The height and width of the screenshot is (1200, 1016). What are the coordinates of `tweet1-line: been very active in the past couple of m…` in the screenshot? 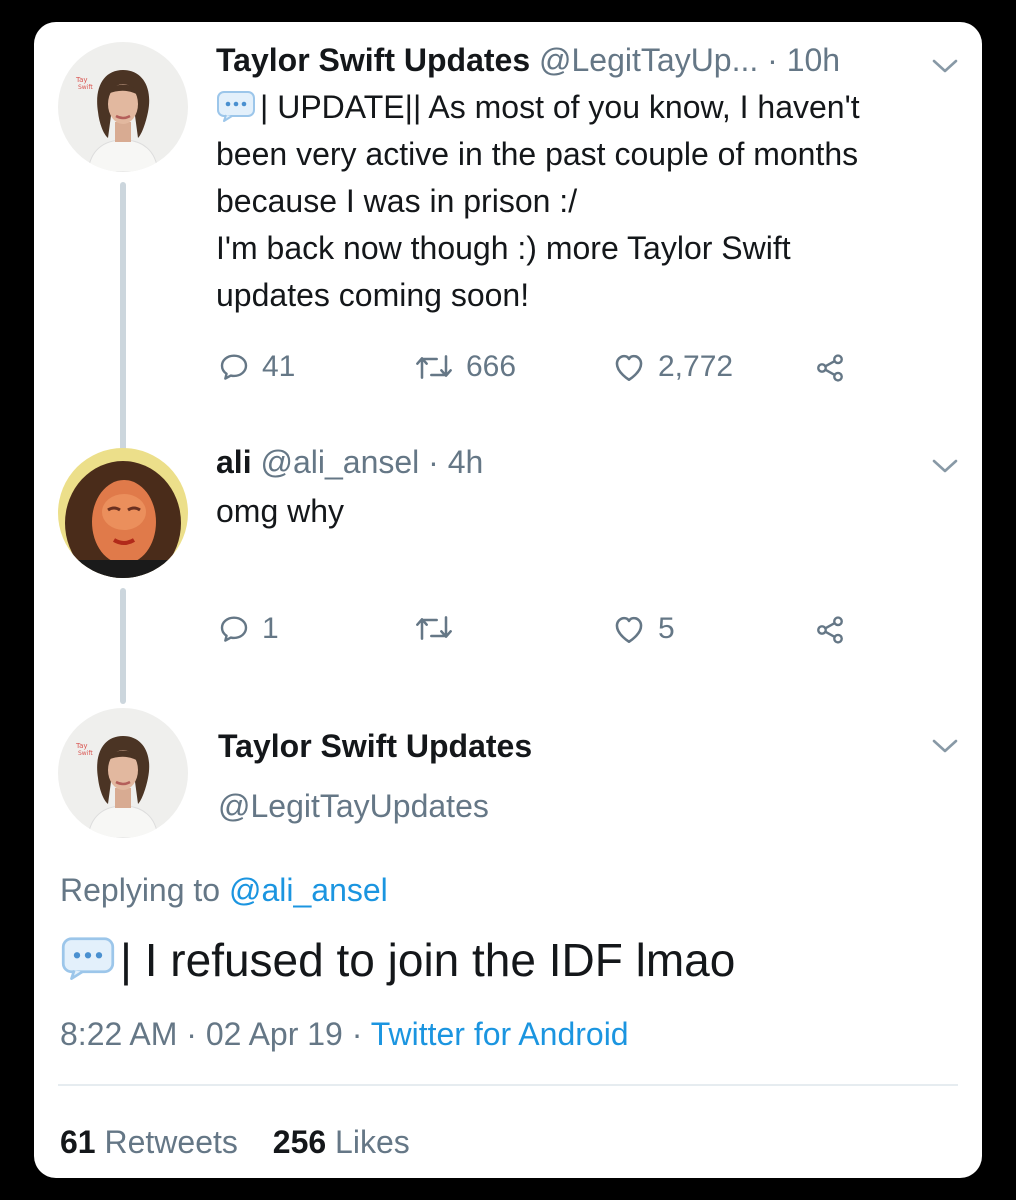 It's located at (537, 154).